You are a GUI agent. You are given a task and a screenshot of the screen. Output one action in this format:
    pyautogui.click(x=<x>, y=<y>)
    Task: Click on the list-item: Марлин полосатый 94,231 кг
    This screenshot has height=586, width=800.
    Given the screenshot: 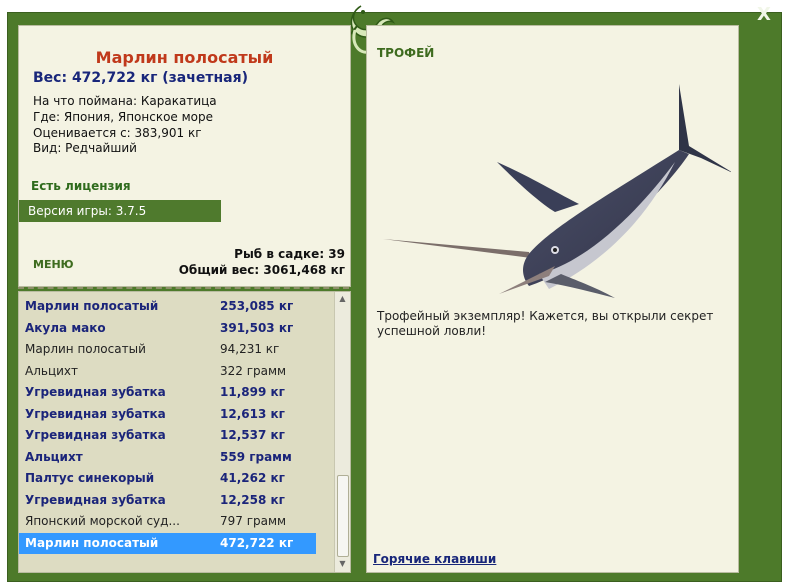 What is the action you would take?
    pyautogui.click(x=167, y=349)
    